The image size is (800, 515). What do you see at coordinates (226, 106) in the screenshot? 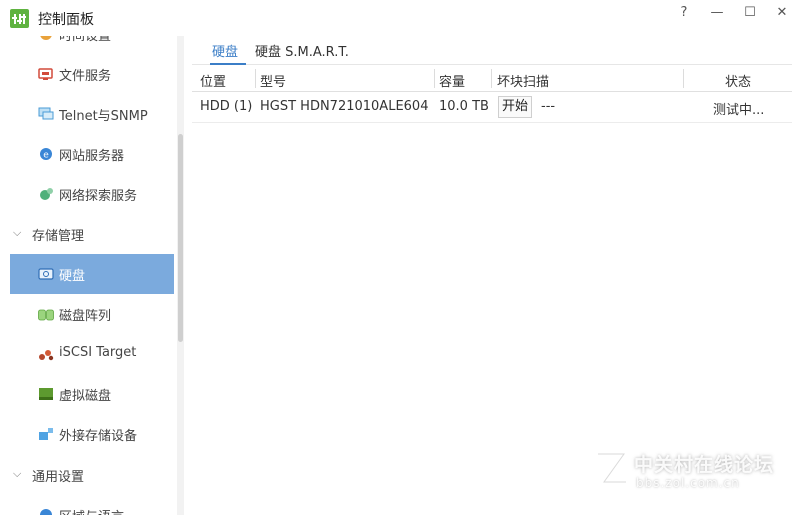
I see `cell-location: HDD (1)` at bounding box center [226, 106].